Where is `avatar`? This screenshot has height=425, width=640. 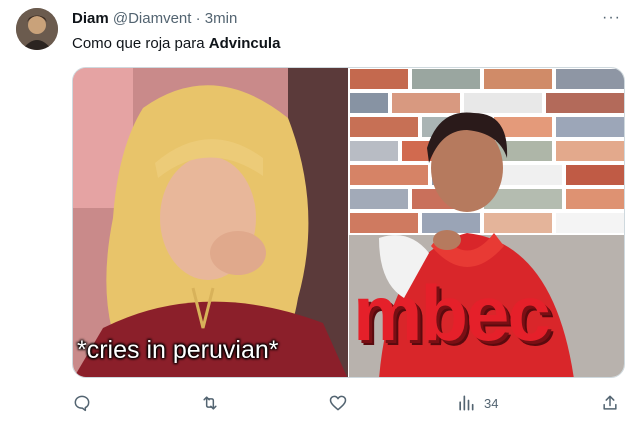
avatar is located at coordinates (37, 29).